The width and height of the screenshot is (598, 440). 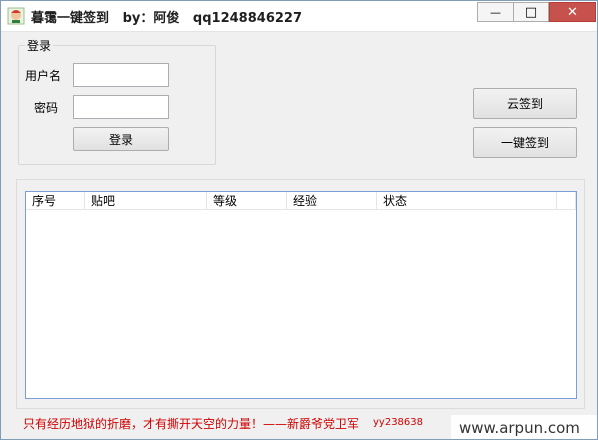 I want to click on username-field, so click(x=121, y=75).